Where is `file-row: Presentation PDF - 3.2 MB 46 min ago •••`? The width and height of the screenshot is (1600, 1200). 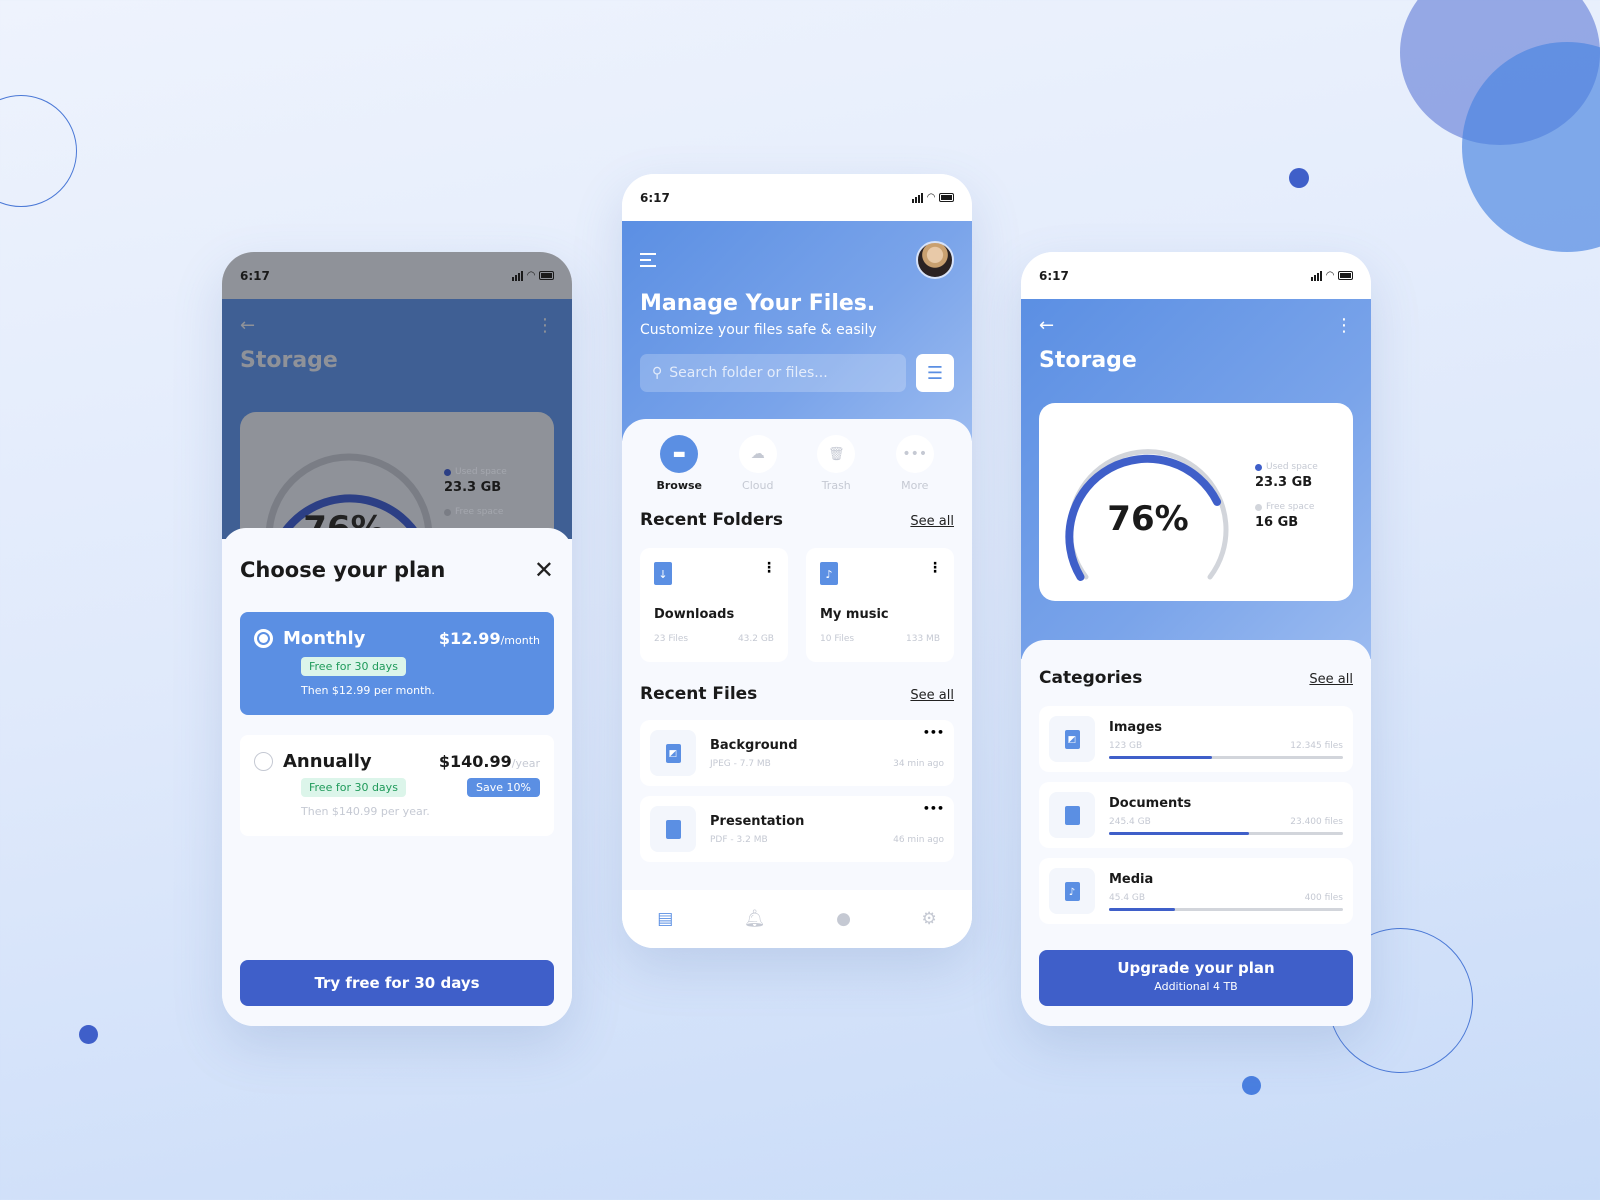 file-row: Presentation PDF - 3.2 MB 46 min ago ••• is located at coordinates (797, 829).